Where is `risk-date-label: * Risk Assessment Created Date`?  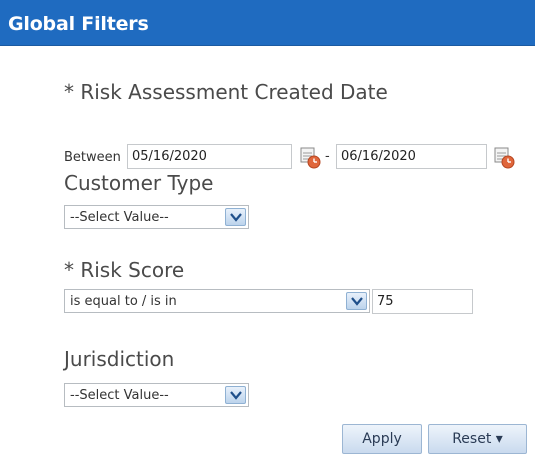
risk-date-label: * Risk Assessment Created Date is located at coordinates (226, 92).